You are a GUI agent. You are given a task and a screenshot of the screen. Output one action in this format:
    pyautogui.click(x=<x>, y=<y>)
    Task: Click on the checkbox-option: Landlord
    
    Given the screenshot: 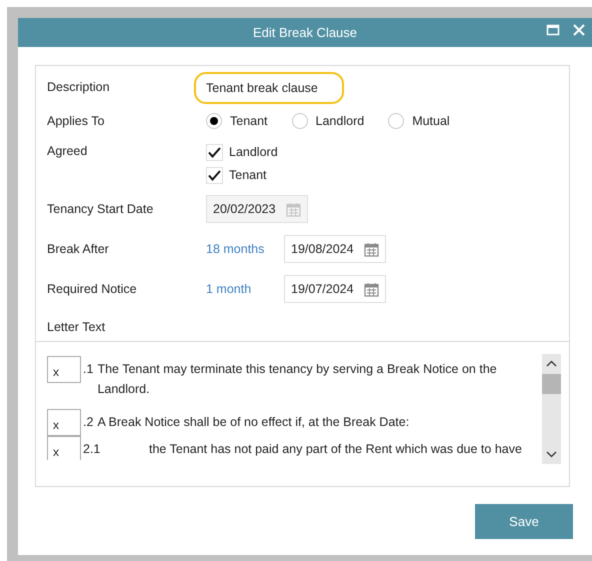 What is the action you would take?
    pyautogui.click(x=242, y=152)
    